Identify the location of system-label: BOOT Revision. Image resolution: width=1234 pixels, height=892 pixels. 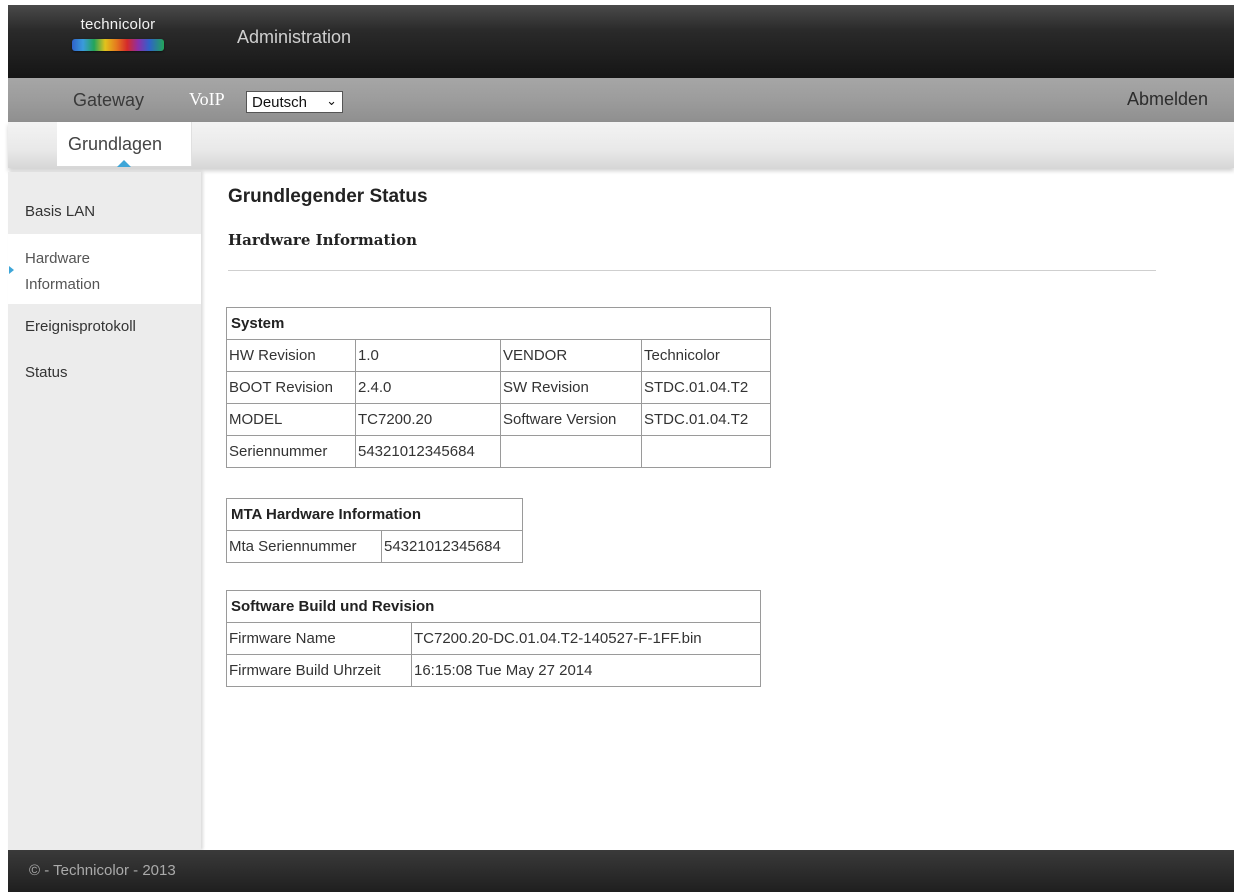
(291, 387).